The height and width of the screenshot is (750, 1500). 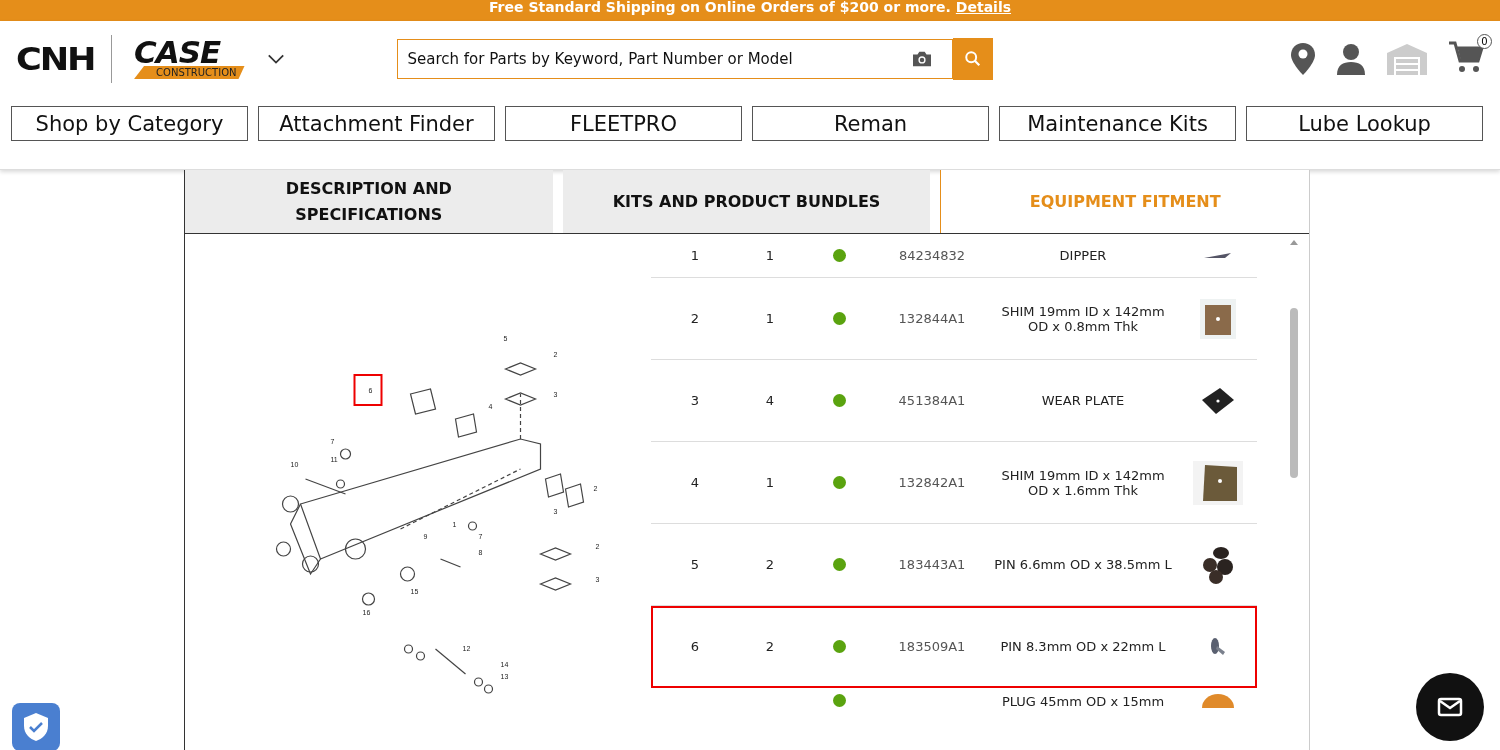 What do you see at coordinates (770, 400) in the screenshot?
I see `quantity: 4` at bounding box center [770, 400].